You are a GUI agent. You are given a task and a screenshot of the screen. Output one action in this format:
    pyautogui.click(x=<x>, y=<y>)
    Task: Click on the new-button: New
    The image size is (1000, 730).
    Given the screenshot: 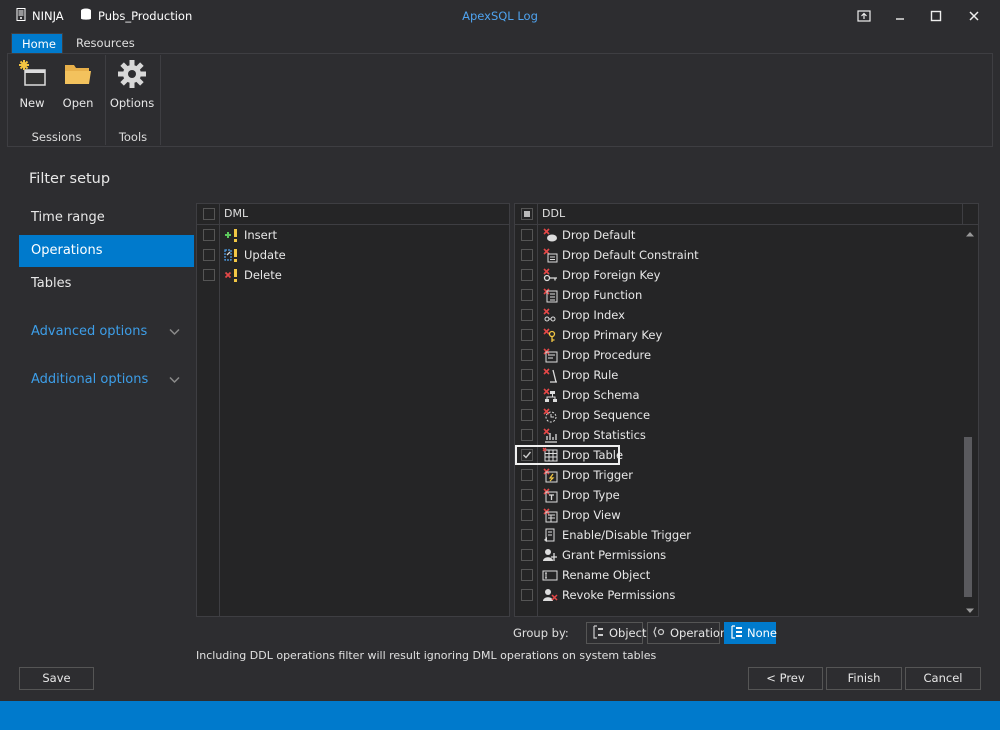 What is the action you would take?
    pyautogui.click(x=32, y=86)
    